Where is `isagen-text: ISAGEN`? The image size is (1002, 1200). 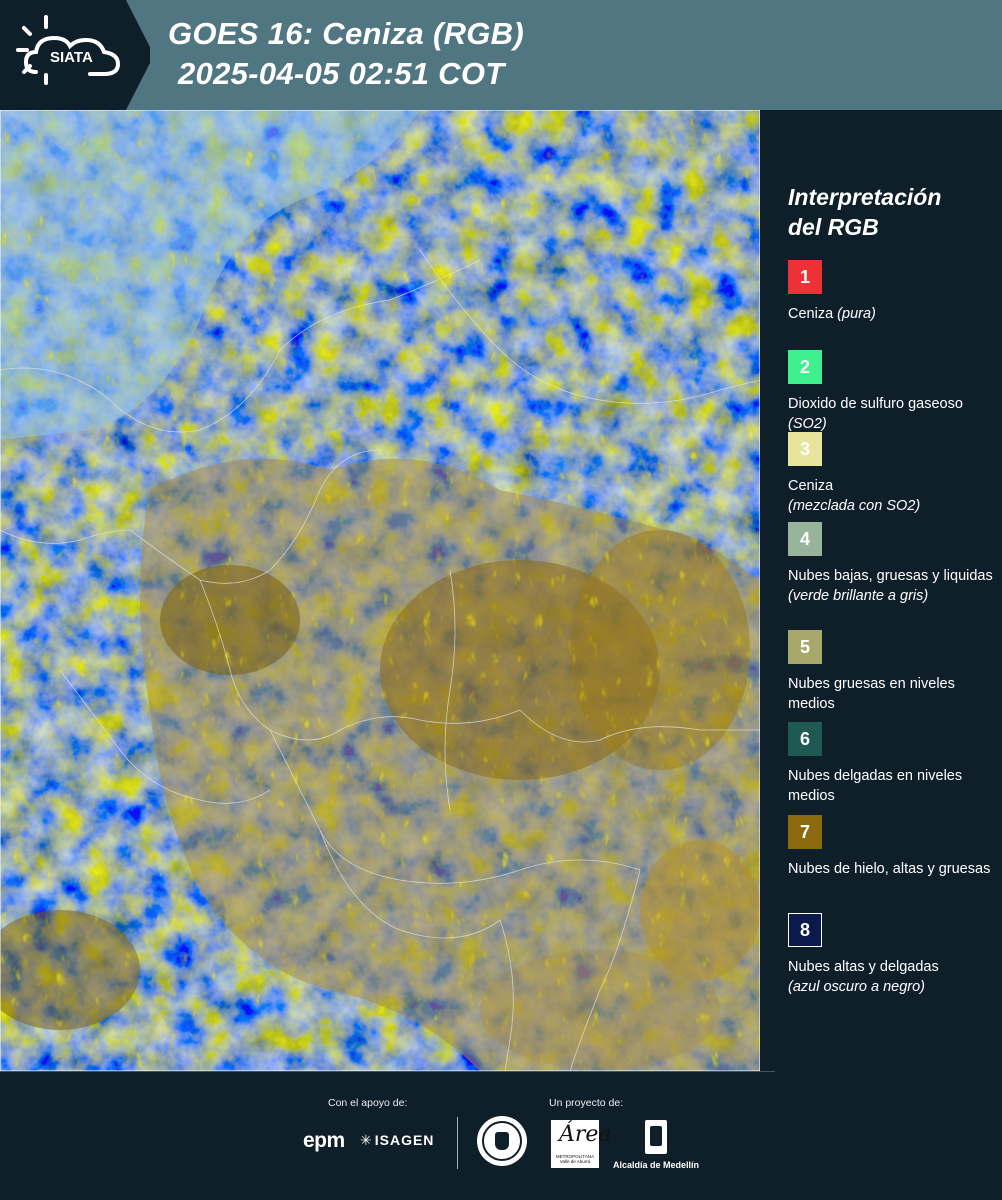 isagen-text: ISAGEN is located at coordinates (404, 1140).